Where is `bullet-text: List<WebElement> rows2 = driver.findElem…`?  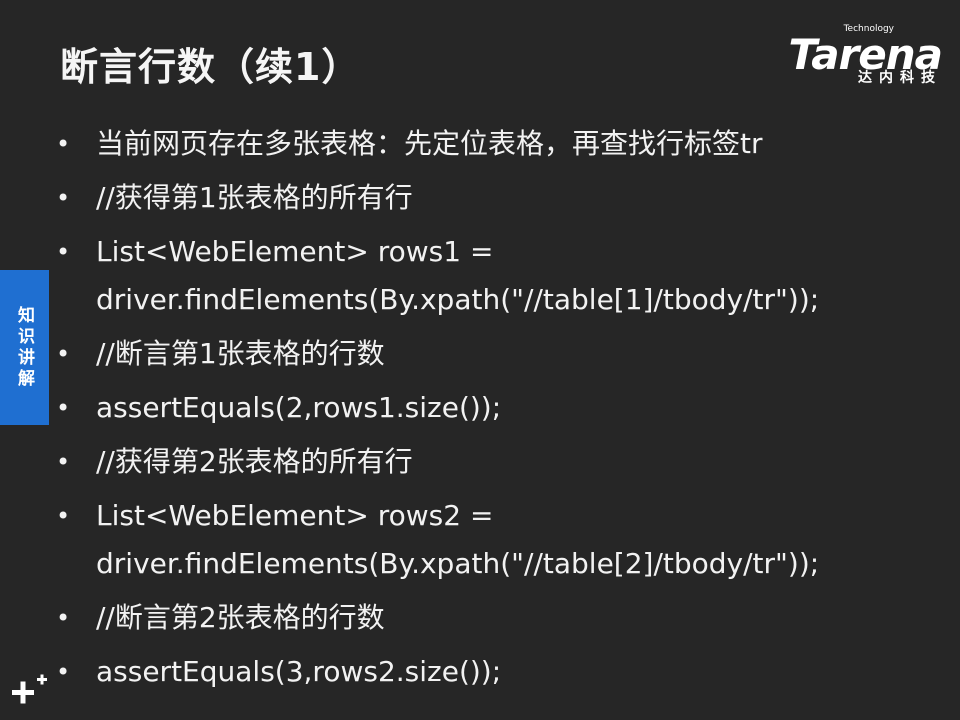 bullet-text: List<WebElement> rows2 = driver.findElem… is located at coordinates (458, 539).